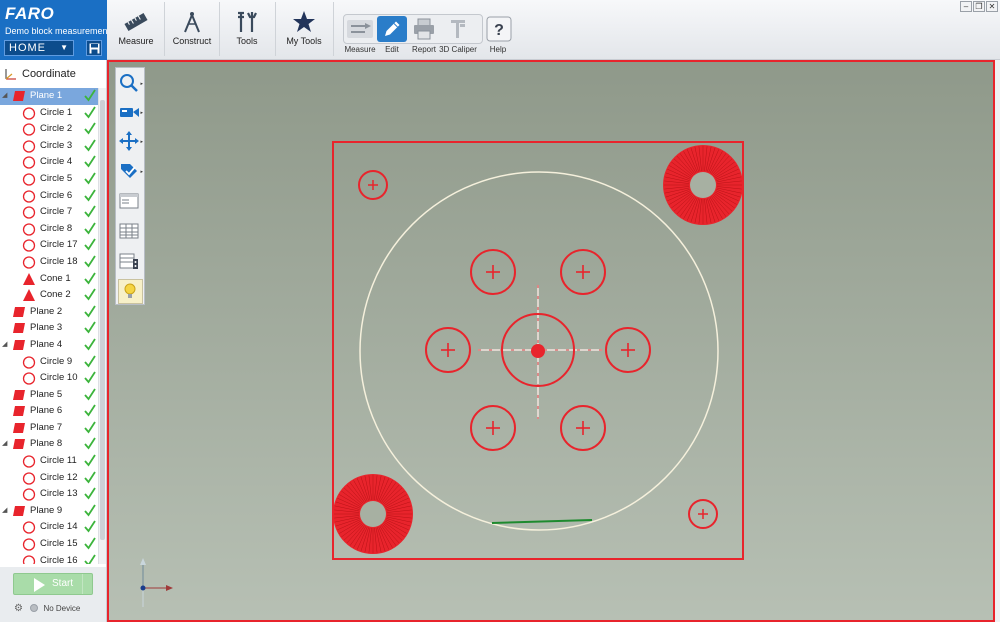 This screenshot has height=622, width=1000. I want to click on report-mode-button, so click(424, 29).